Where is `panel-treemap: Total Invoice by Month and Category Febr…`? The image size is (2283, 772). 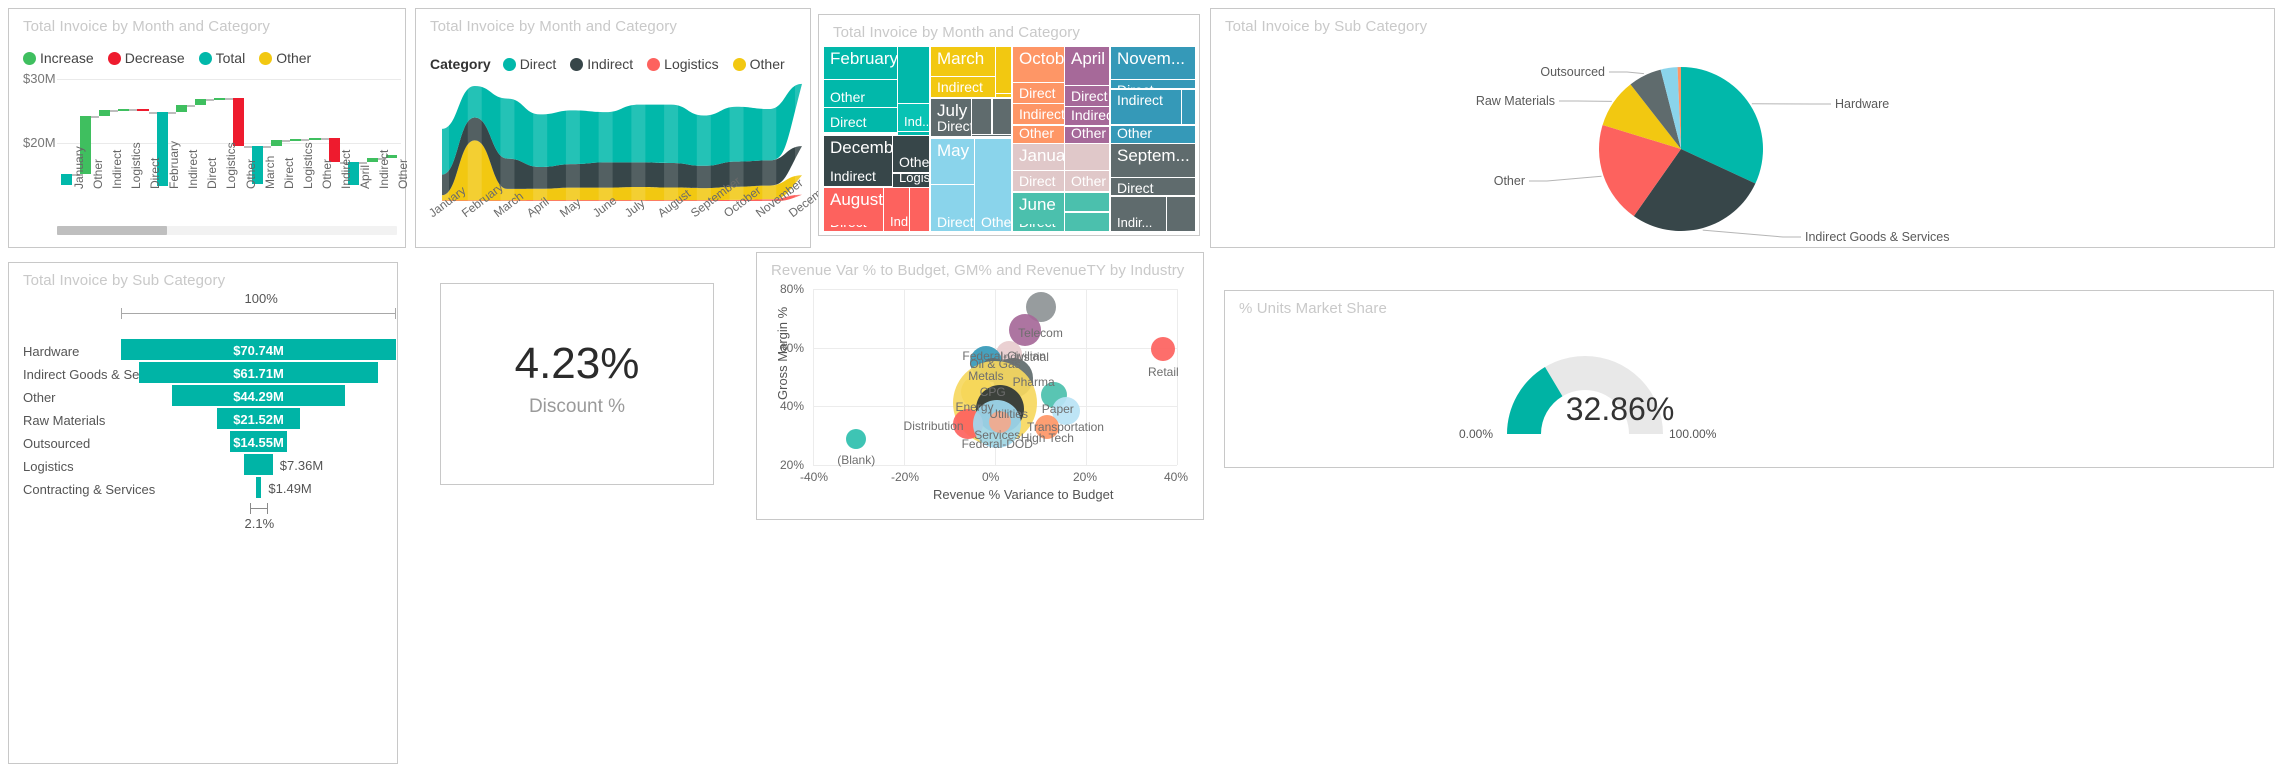
panel-treemap: Total Invoice by Month and Category Febr… is located at coordinates (1009, 125).